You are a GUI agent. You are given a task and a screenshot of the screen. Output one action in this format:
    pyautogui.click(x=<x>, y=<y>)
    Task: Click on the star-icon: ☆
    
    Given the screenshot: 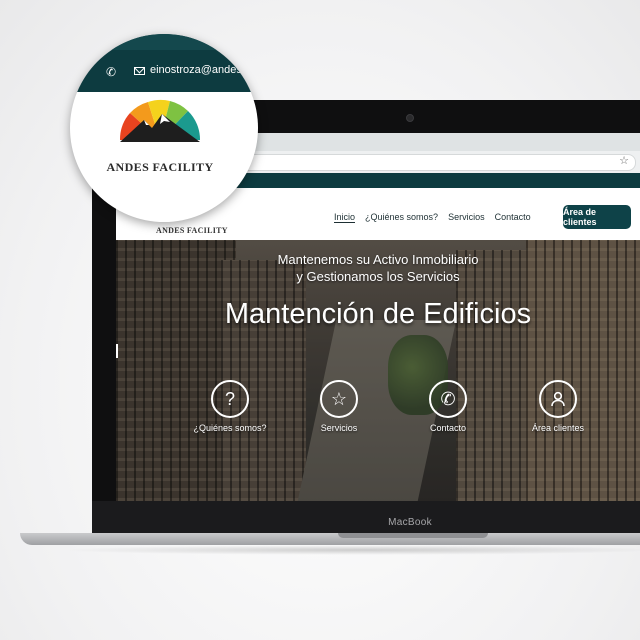 What is the action you would take?
    pyautogui.click(x=339, y=399)
    